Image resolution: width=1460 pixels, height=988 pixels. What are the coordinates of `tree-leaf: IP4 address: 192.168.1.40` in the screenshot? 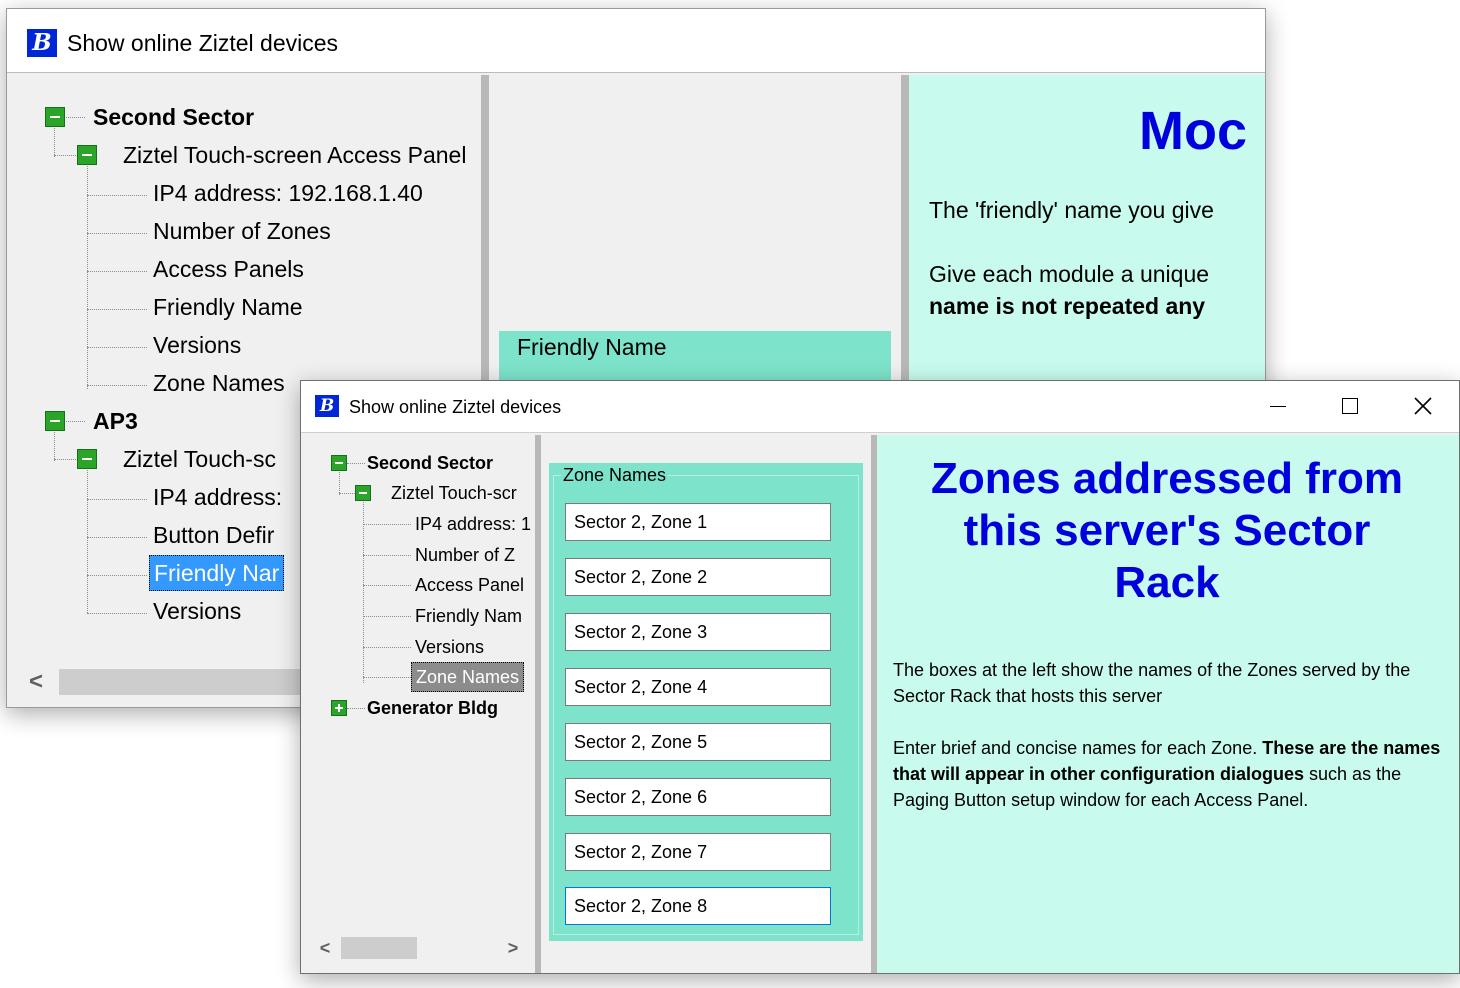 It's located at (288, 193).